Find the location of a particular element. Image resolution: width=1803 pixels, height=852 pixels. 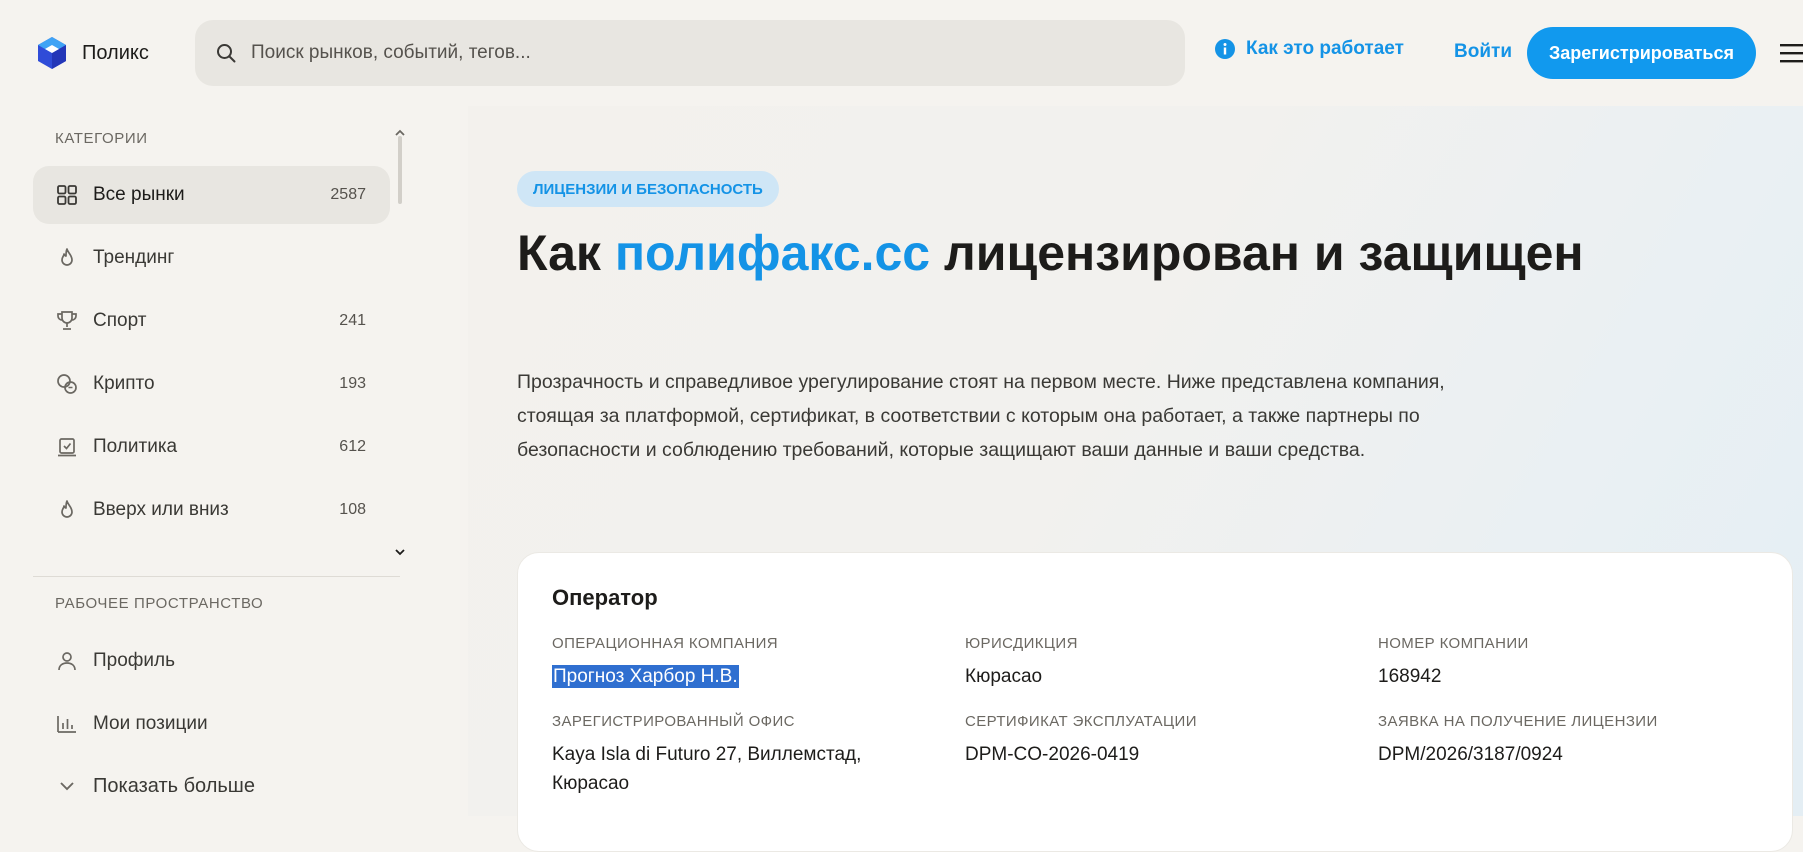

field-label: СЕРТИФИКАТ ЭКСПЛУАТАЦИИ is located at coordinates (1081, 721).